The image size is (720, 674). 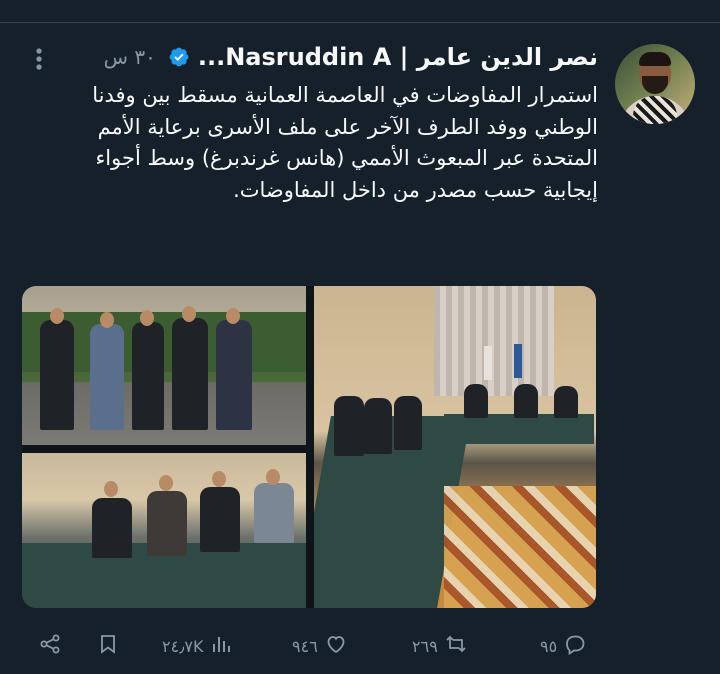 I want to click on retweet-count: ٢٦٩, so click(x=425, y=646).